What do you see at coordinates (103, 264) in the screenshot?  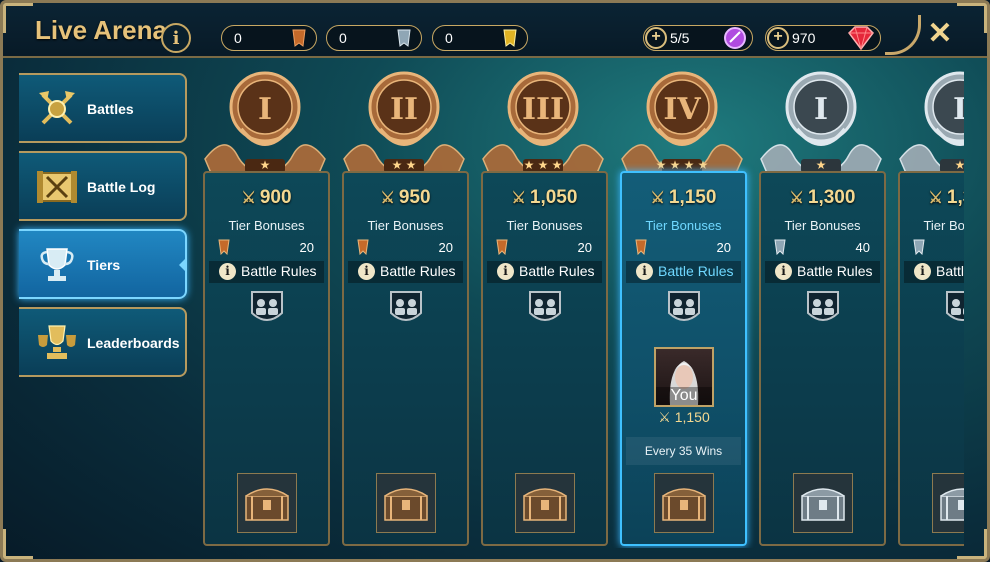 I see `sidebar-item-tiers: Tiers` at bounding box center [103, 264].